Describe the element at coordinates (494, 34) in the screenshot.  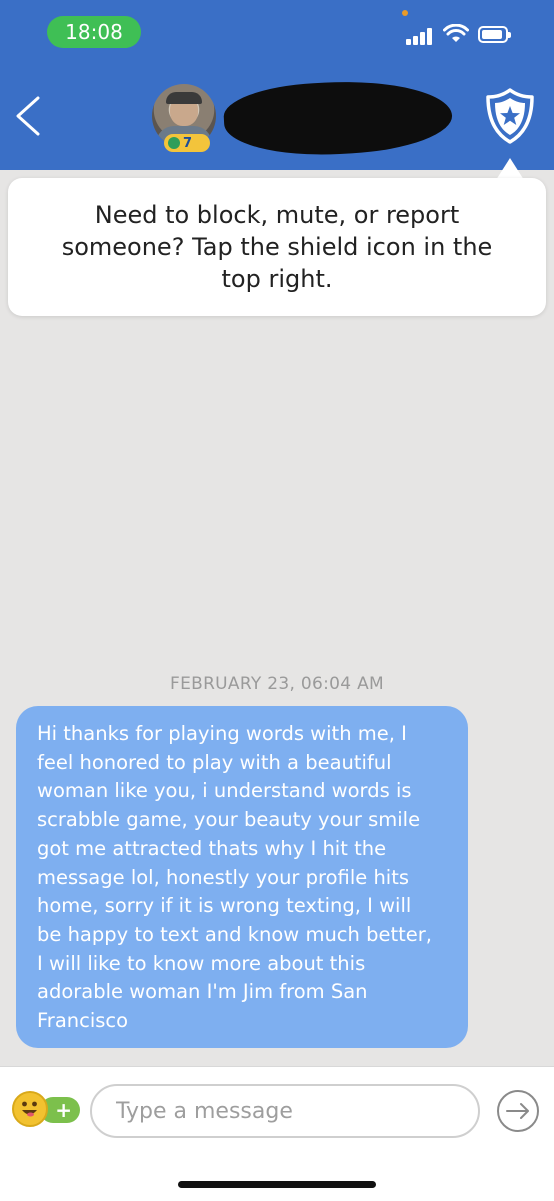
I see `battery-icon` at that location.